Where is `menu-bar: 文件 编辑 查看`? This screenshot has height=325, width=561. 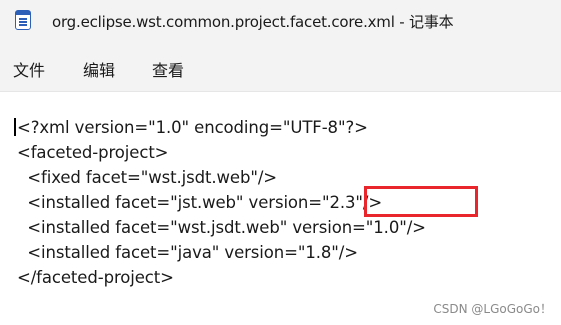
menu-bar: 文件 编辑 查看 is located at coordinates (280, 68).